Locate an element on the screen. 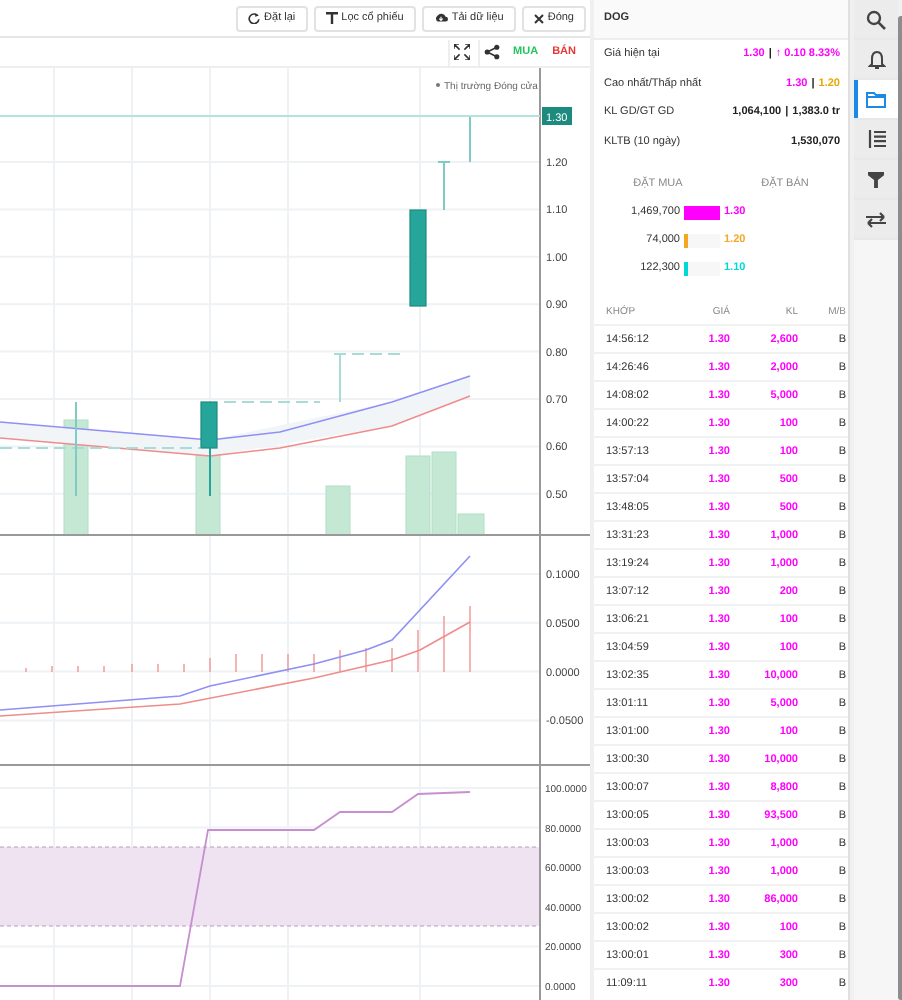 The image size is (902, 1000). search-icon is located at coordinates (876, 19).